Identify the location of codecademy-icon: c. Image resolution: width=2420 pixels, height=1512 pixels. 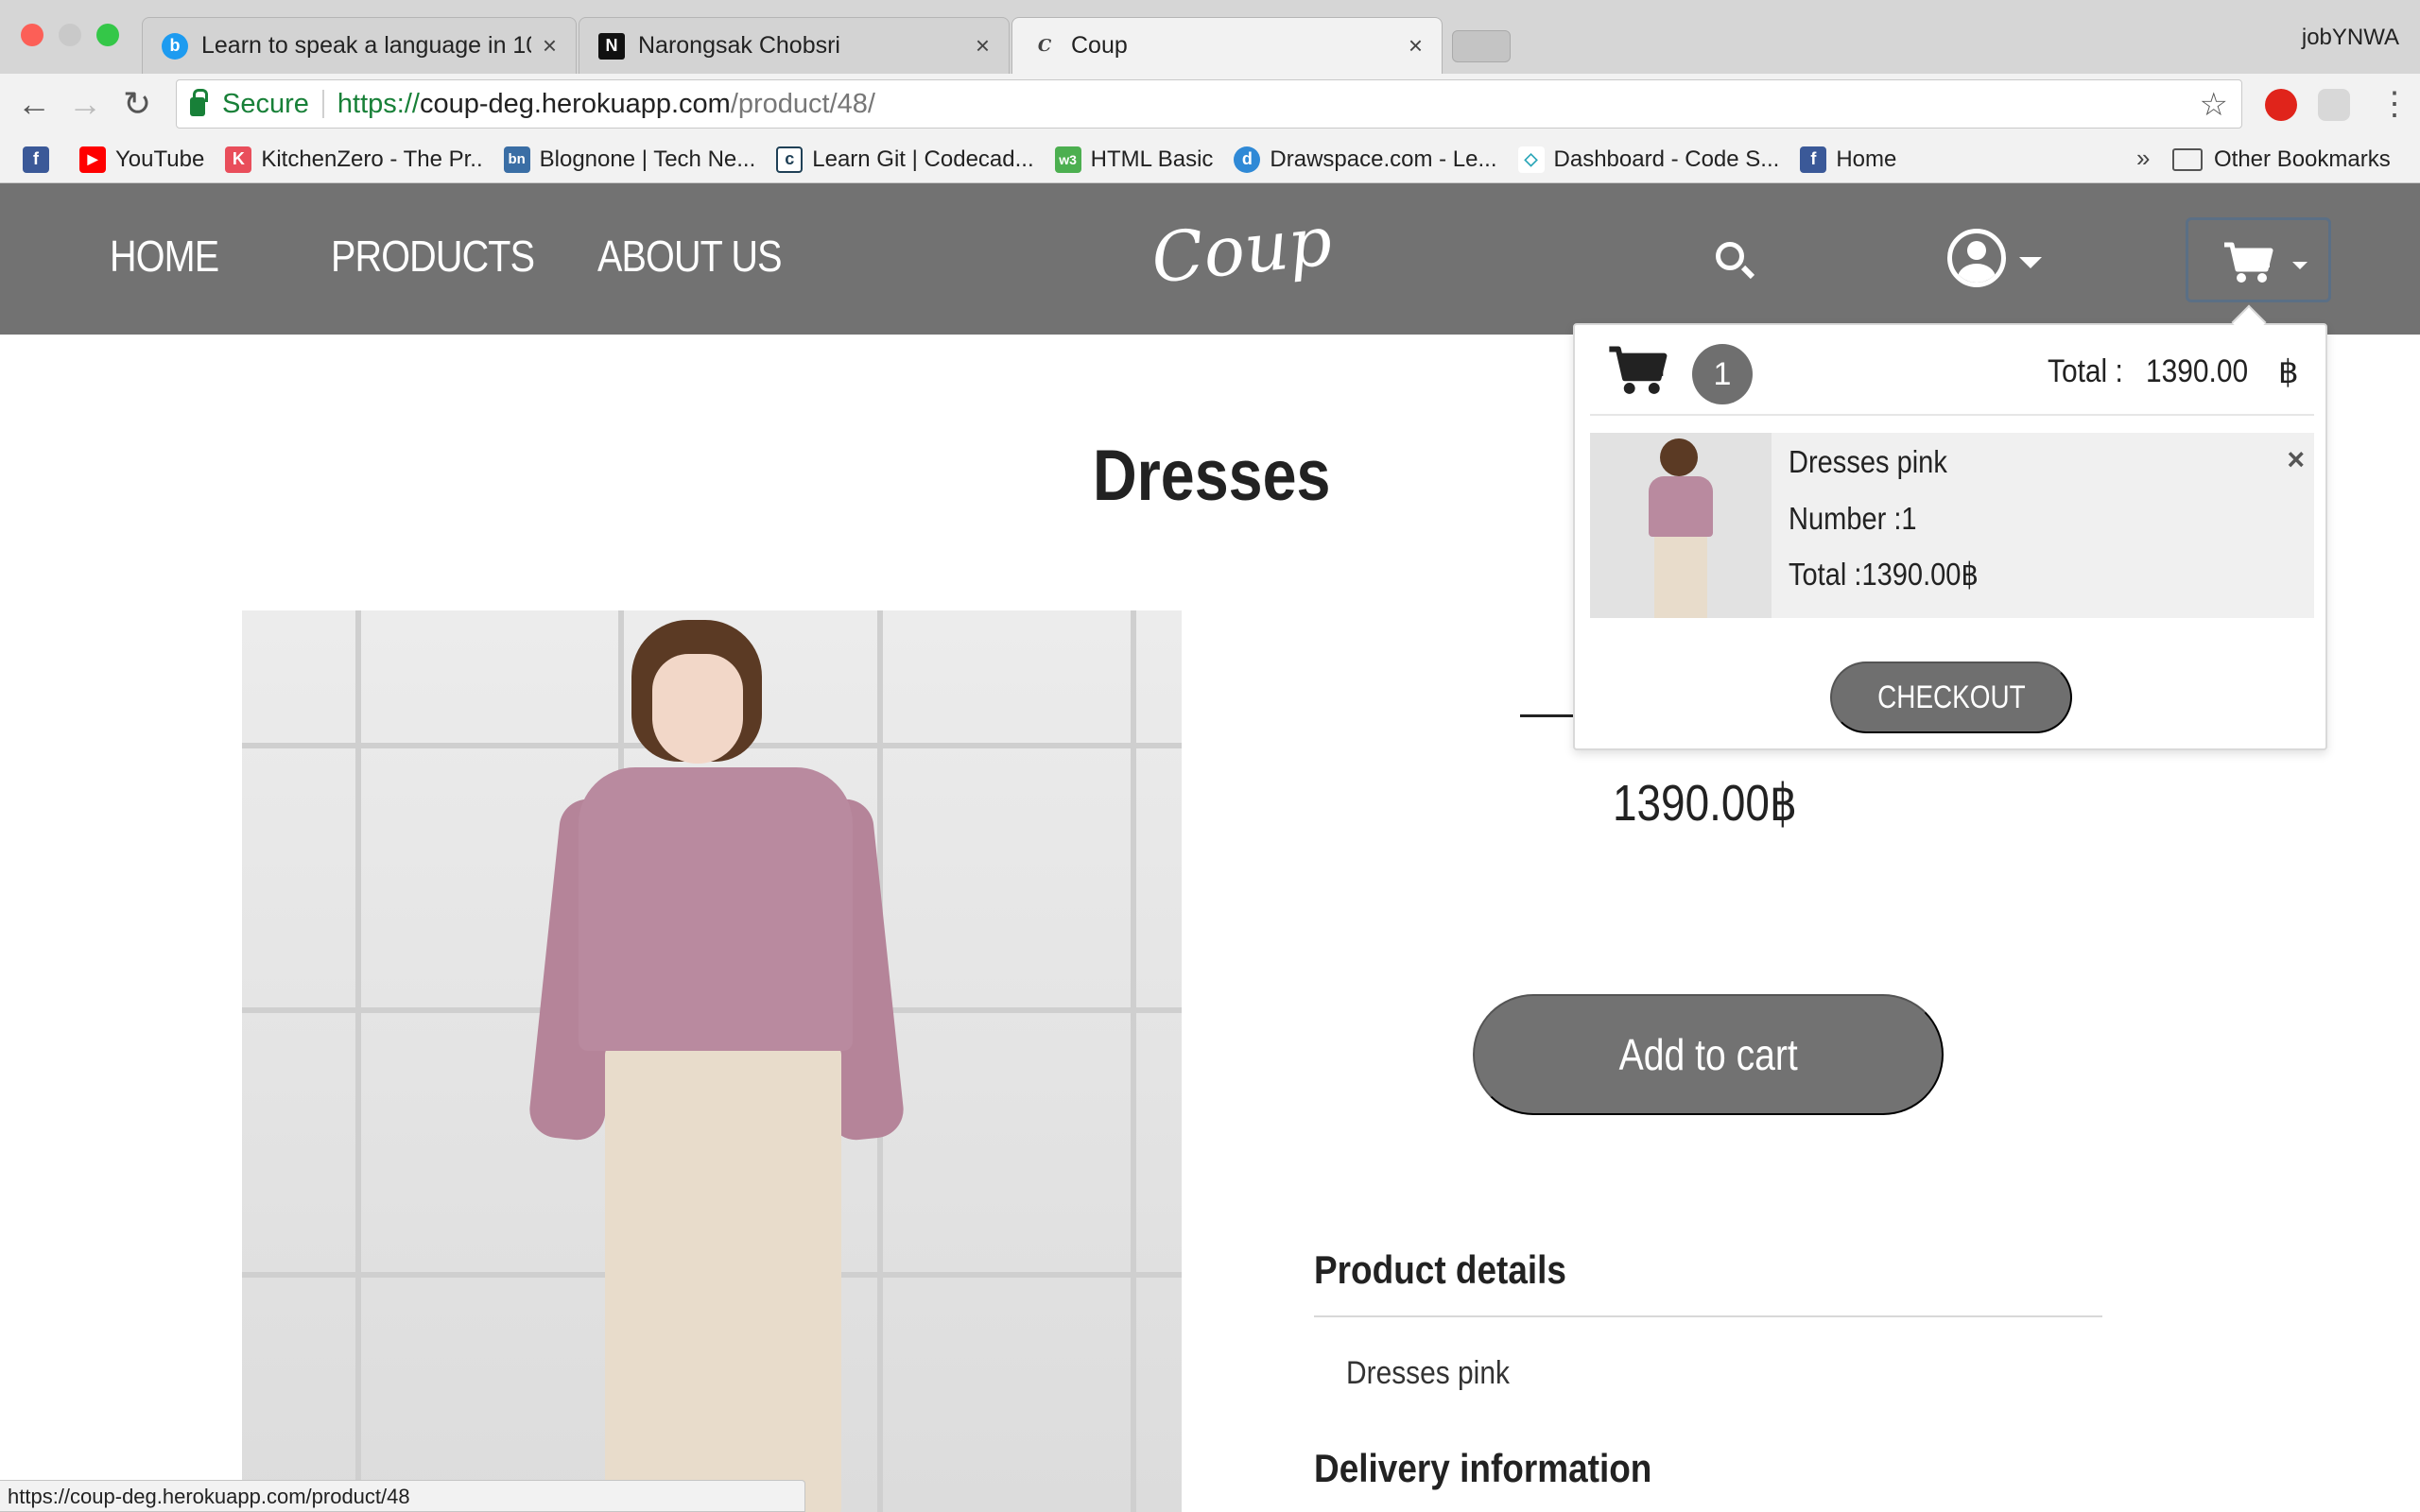
(790, 159).